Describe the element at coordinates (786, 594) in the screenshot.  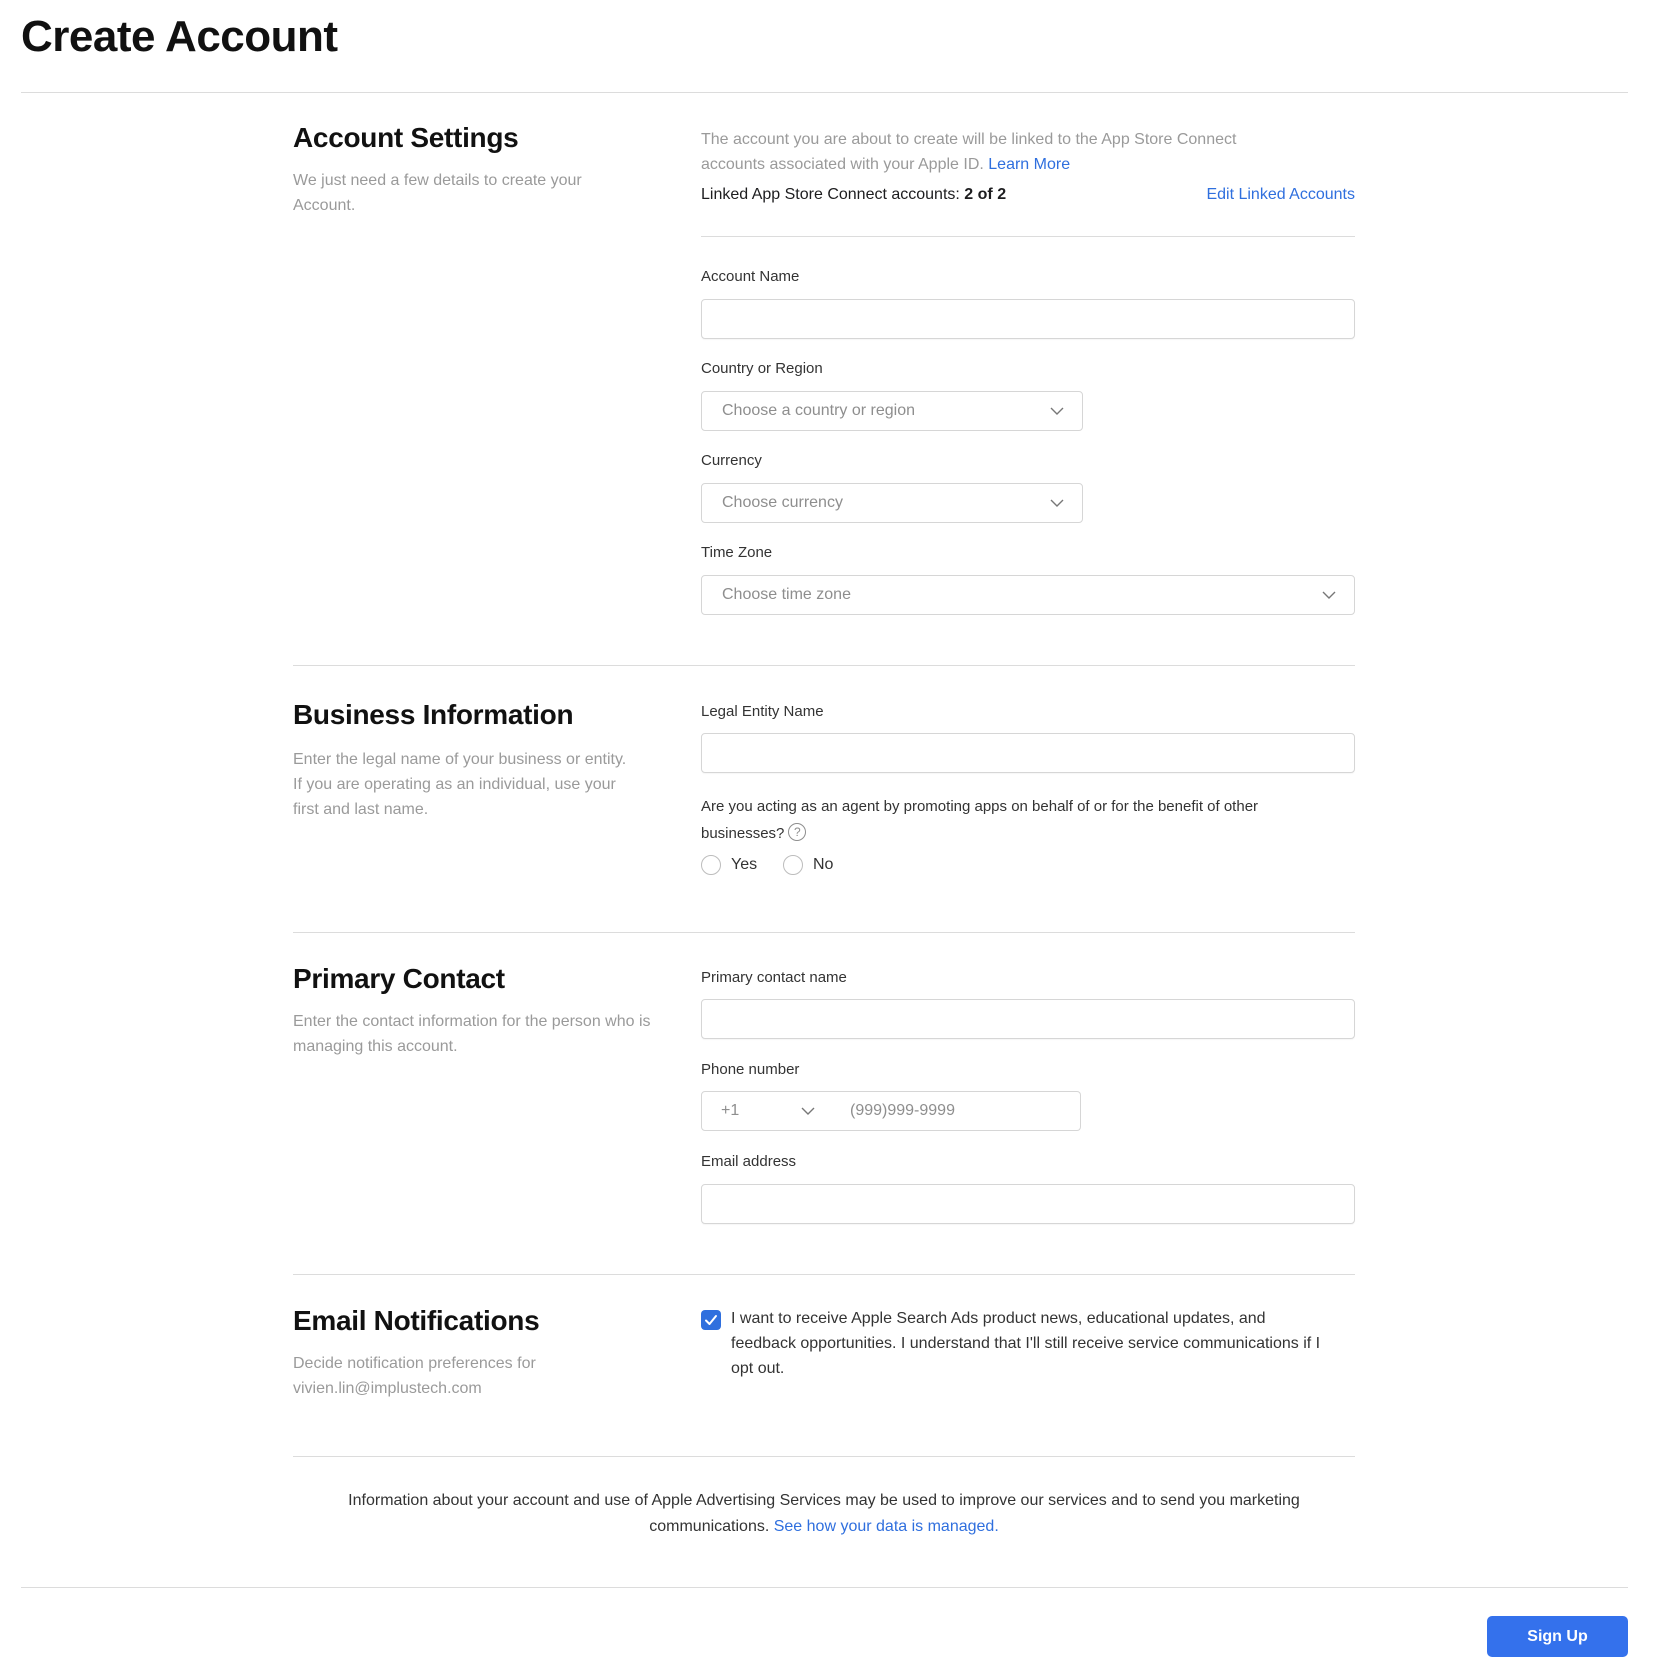
I see `timezone-placeholder: Choose time zone` at that location.